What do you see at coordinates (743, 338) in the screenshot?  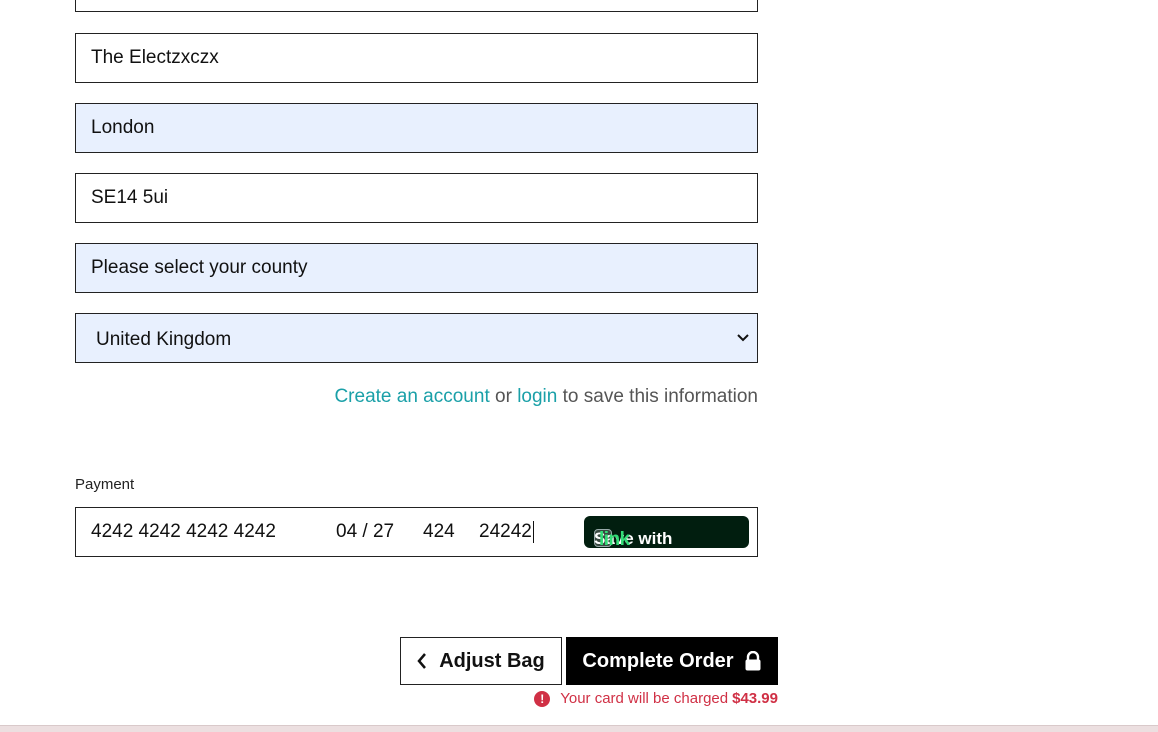 I see `chevron-down-icon` at bounding box center [743, 338].